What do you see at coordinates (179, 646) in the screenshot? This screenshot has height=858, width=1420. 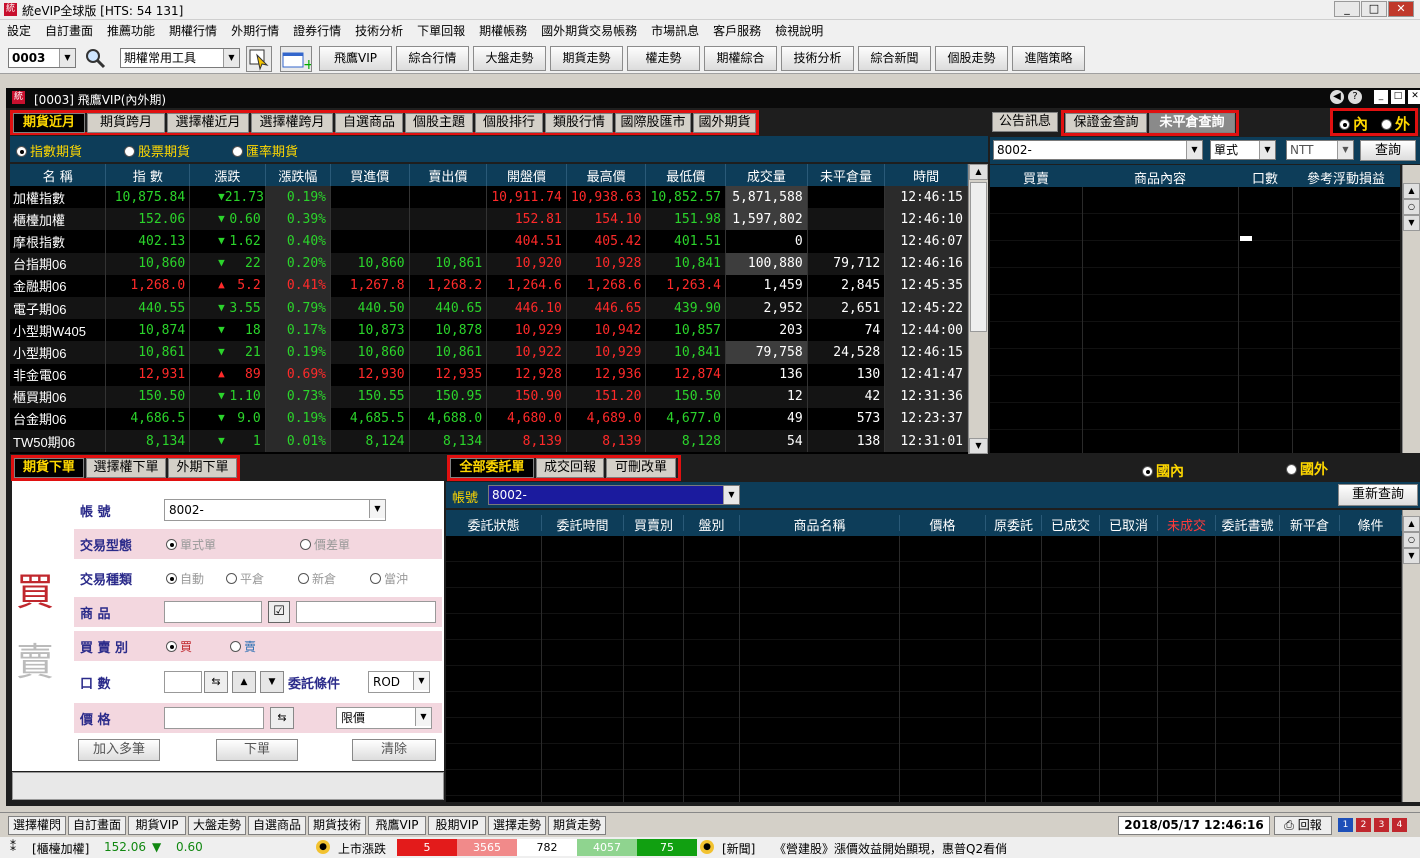 I see `radio-buy: 買` at bounding box center [179, 646].